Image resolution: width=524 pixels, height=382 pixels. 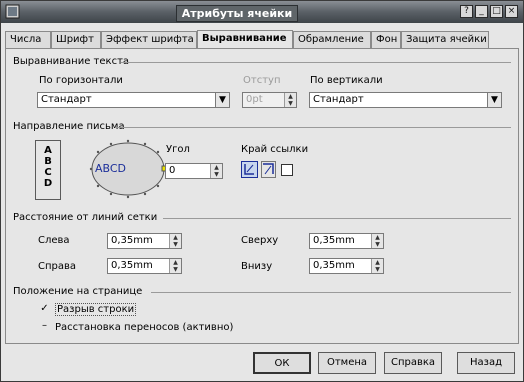 I want to click on right-spinner: 0,35mm ▲ ▼, so click(x=144, y=266).